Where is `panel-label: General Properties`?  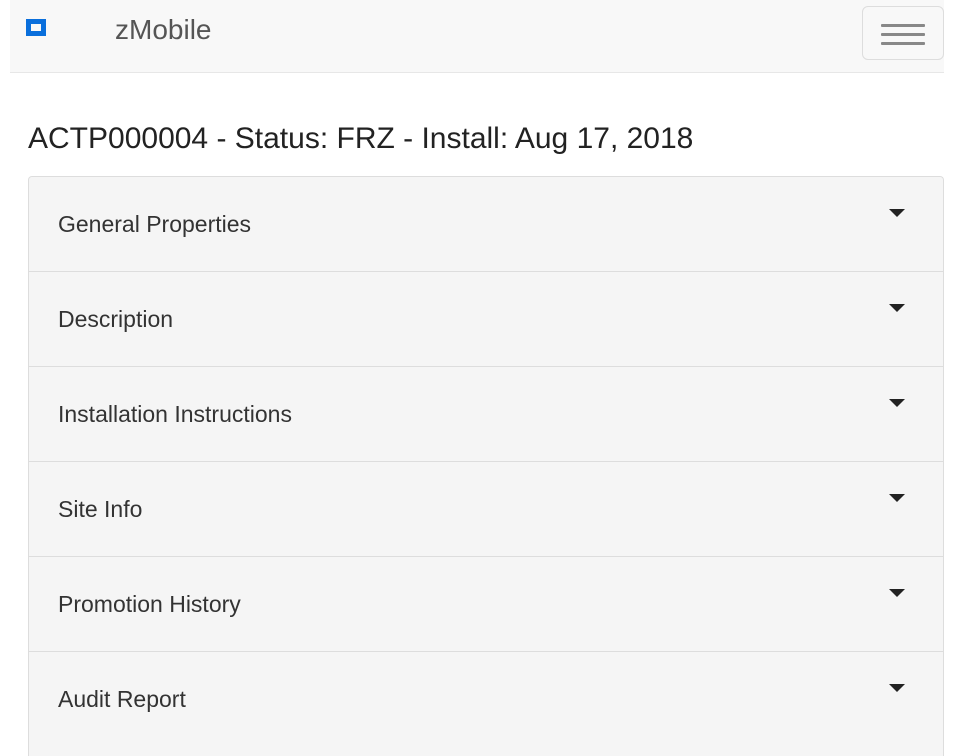 panel-label: General Properties is located at coordinates (155, 224).